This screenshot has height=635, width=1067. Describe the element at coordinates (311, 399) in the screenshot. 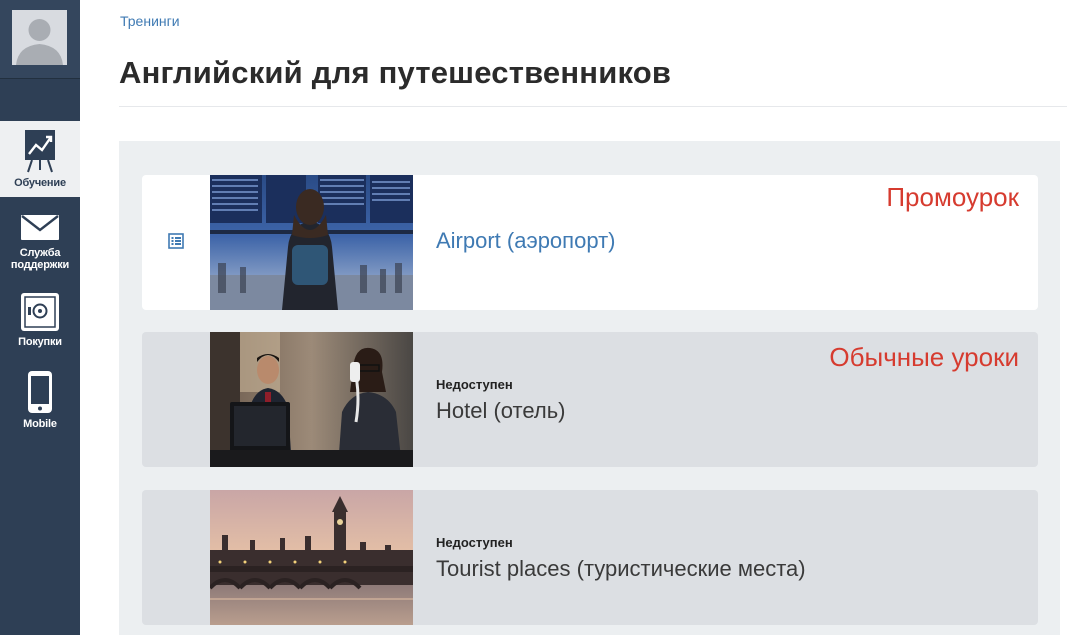

I see `lesson-thumbnail-hotel` at that location.